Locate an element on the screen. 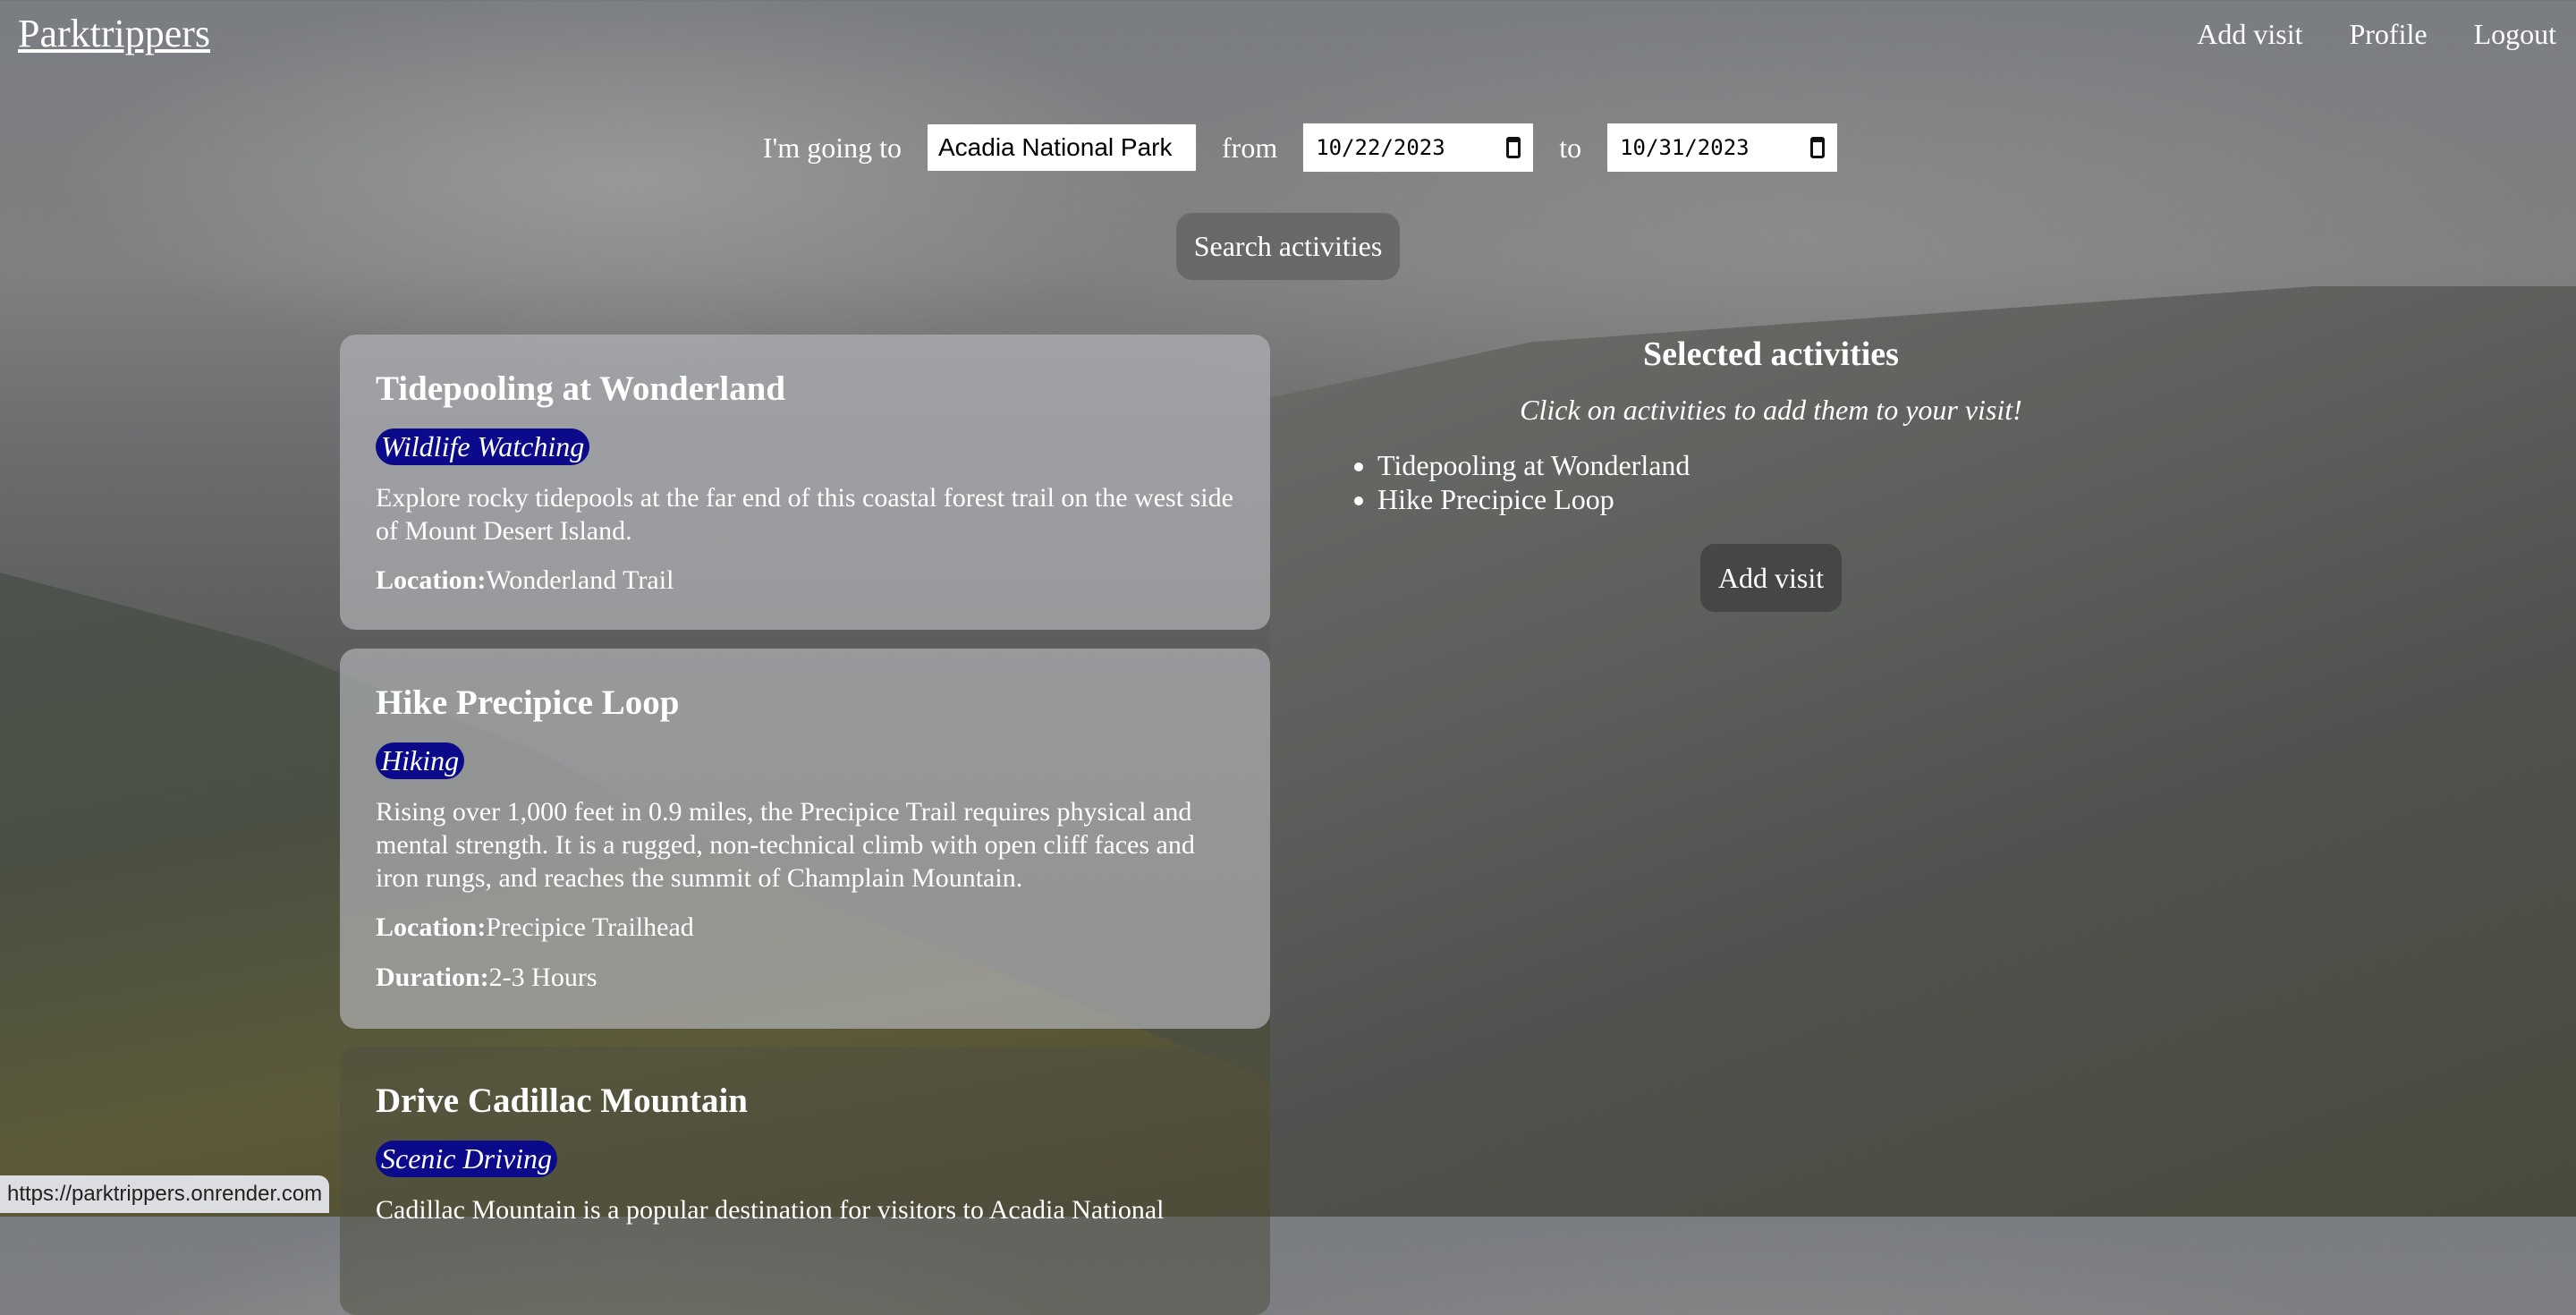 The width and height of the screenshot is (2576, 1315). from-date-input: 10/22/2023 is located at coordinates (1418, 148).